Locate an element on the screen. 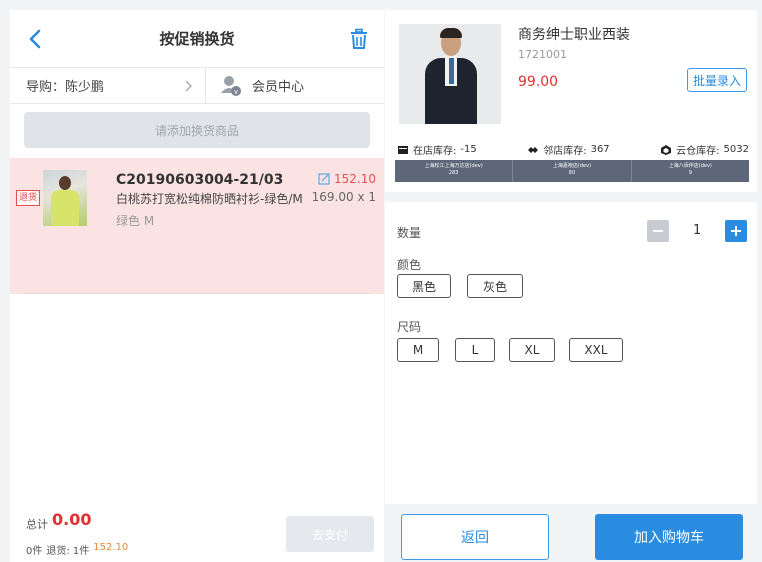 The image size is (762, 562). add-exchange-product-button: 请添加换货商品 is located at coordinates (197, 130).